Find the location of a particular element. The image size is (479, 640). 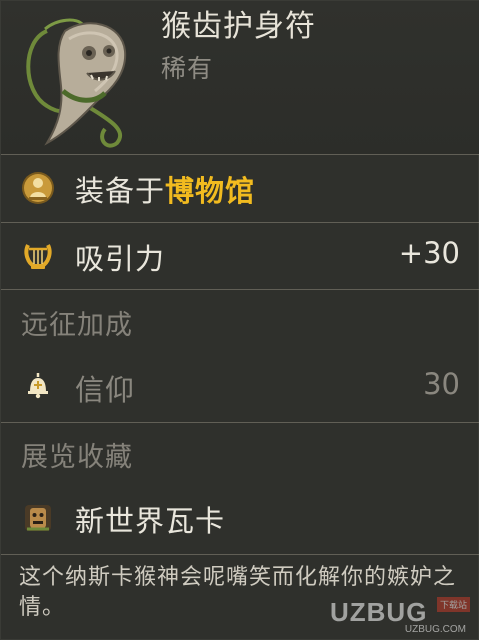

item-name: 猴齿护身符 is located at coordinates (238, 26).